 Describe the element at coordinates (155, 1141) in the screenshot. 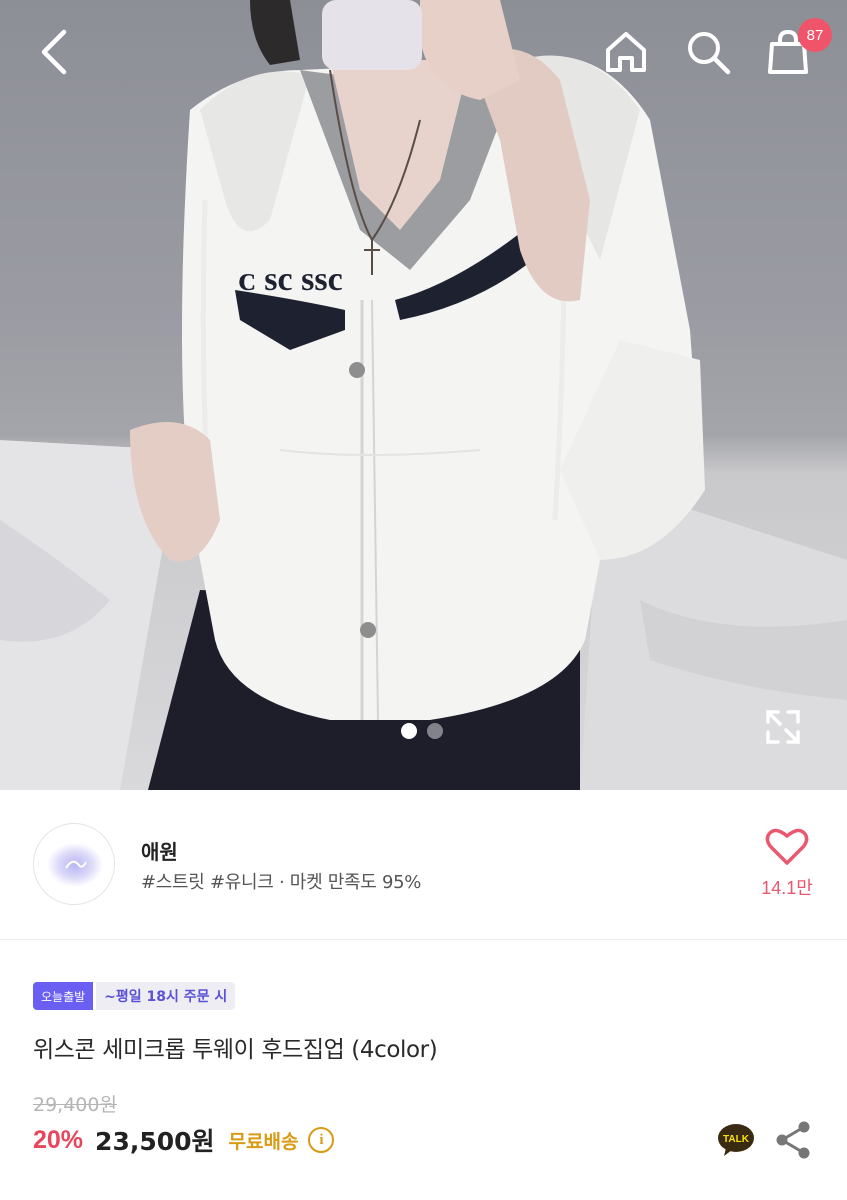

I see `sale-price: 23,500원` at that location.